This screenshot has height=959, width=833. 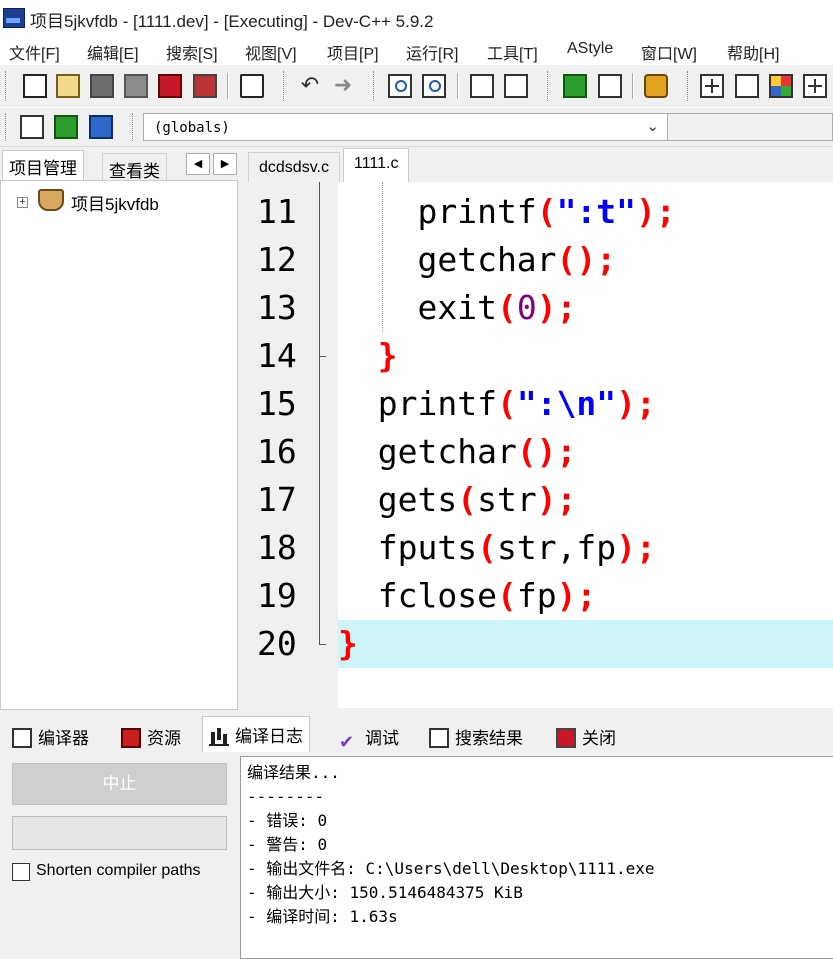 What do you see at coordinates (269, 736) in the screenshot?
I see `tab-label: 编译日志` at bounding box center [269, 736].